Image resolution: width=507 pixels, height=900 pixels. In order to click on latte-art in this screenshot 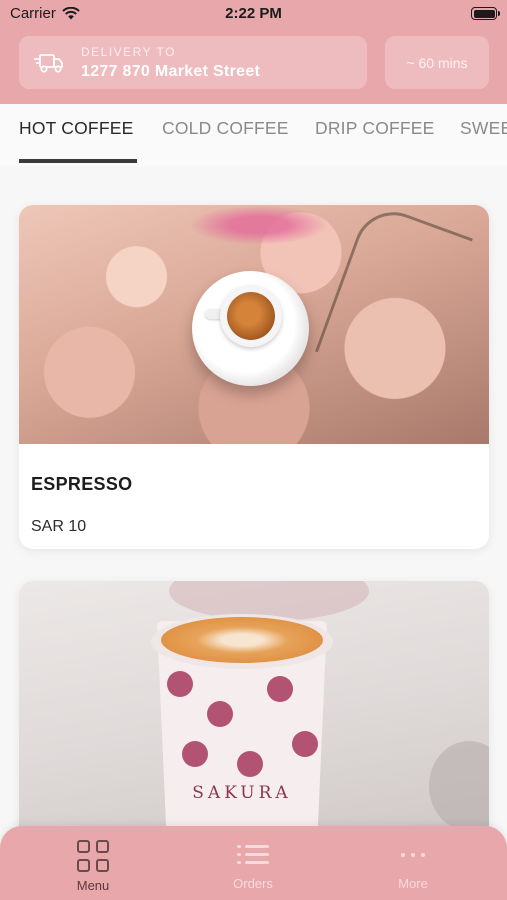, I will do `click(242, 640)`.